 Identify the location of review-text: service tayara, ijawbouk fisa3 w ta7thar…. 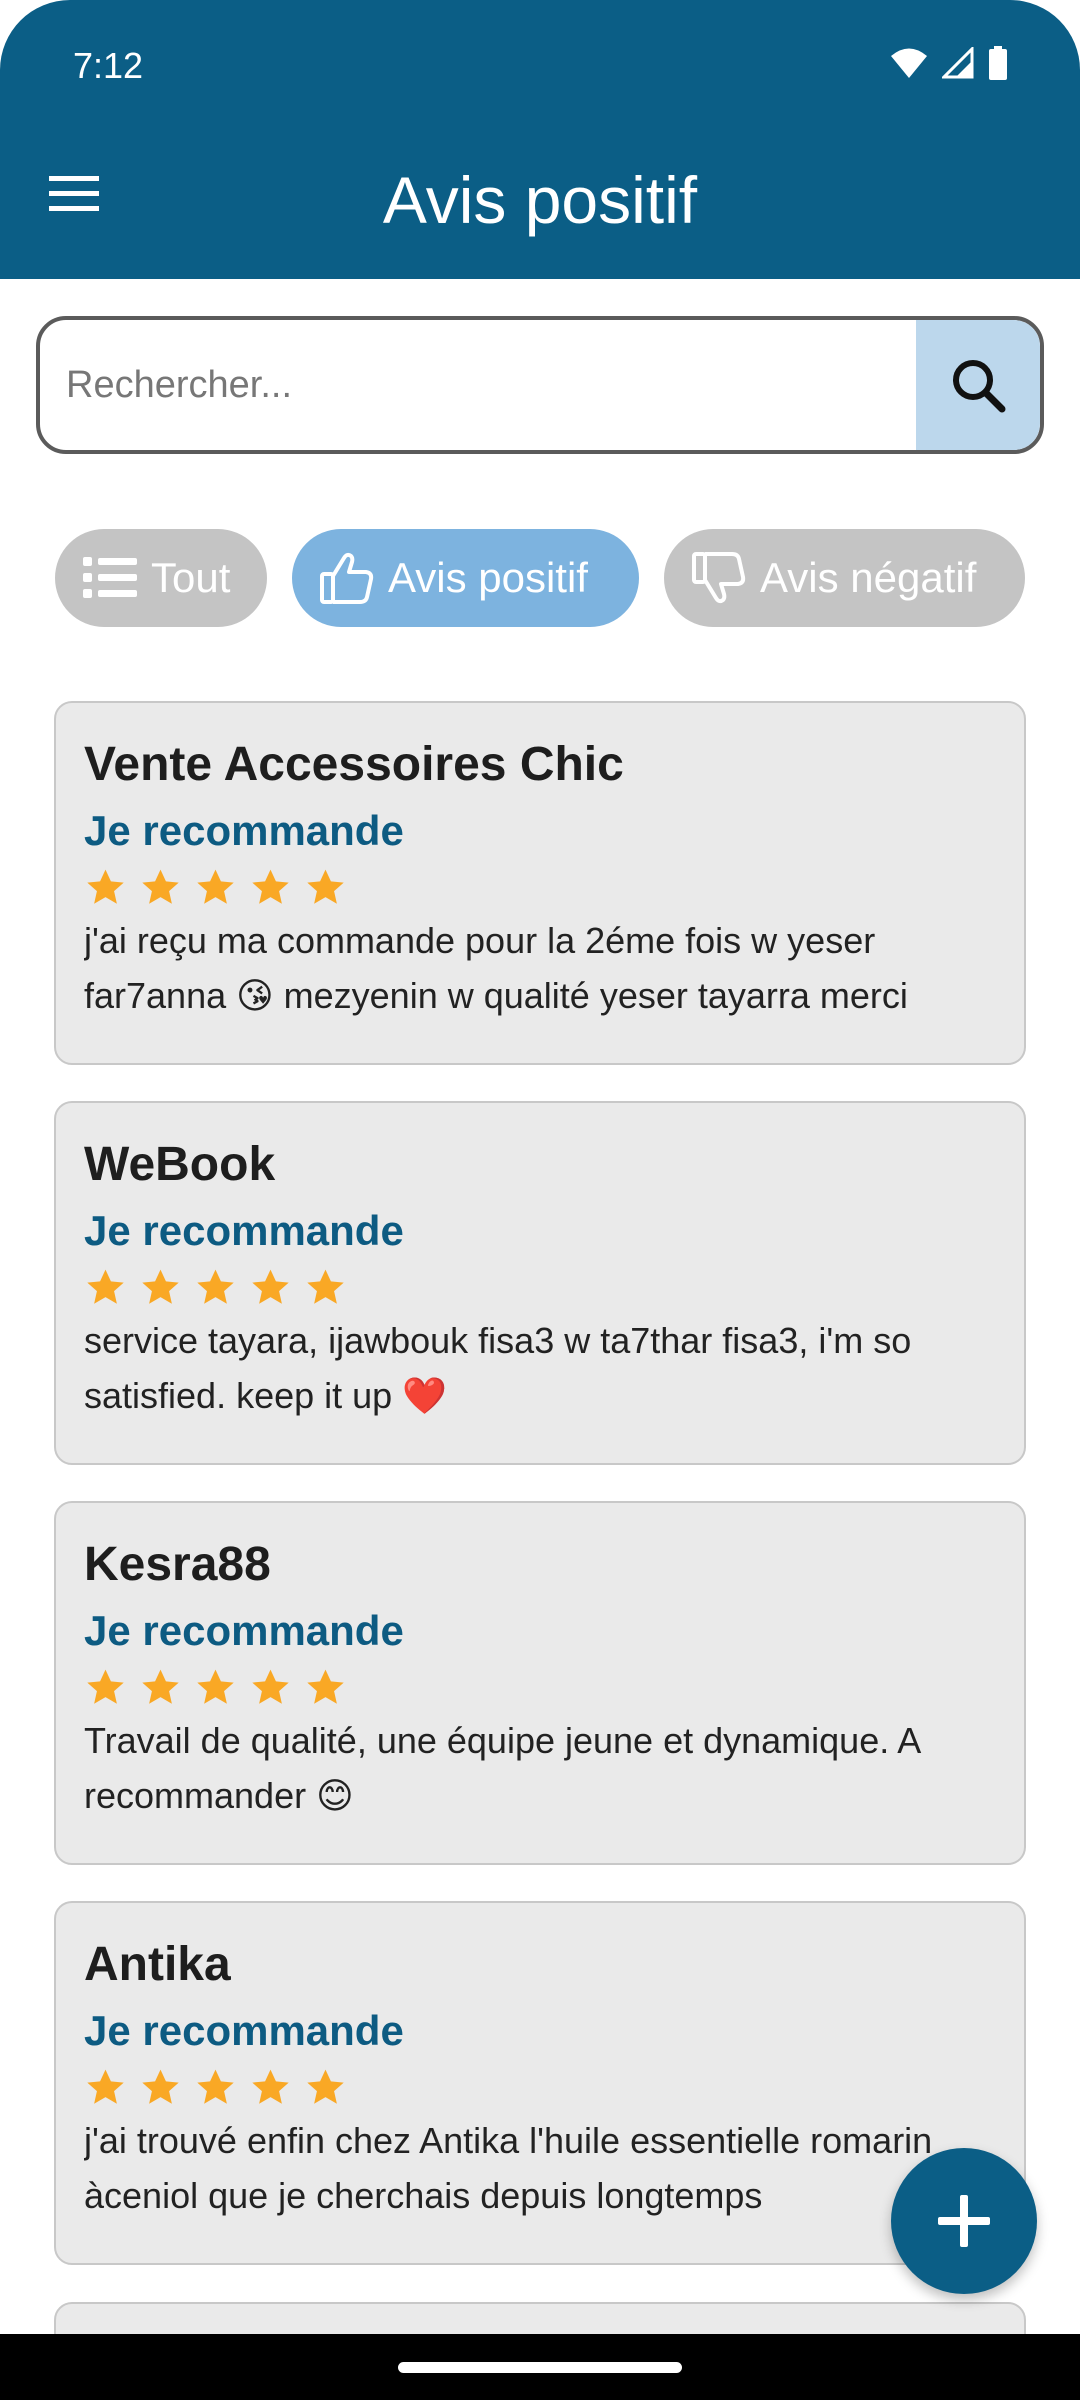
(498, 1368).